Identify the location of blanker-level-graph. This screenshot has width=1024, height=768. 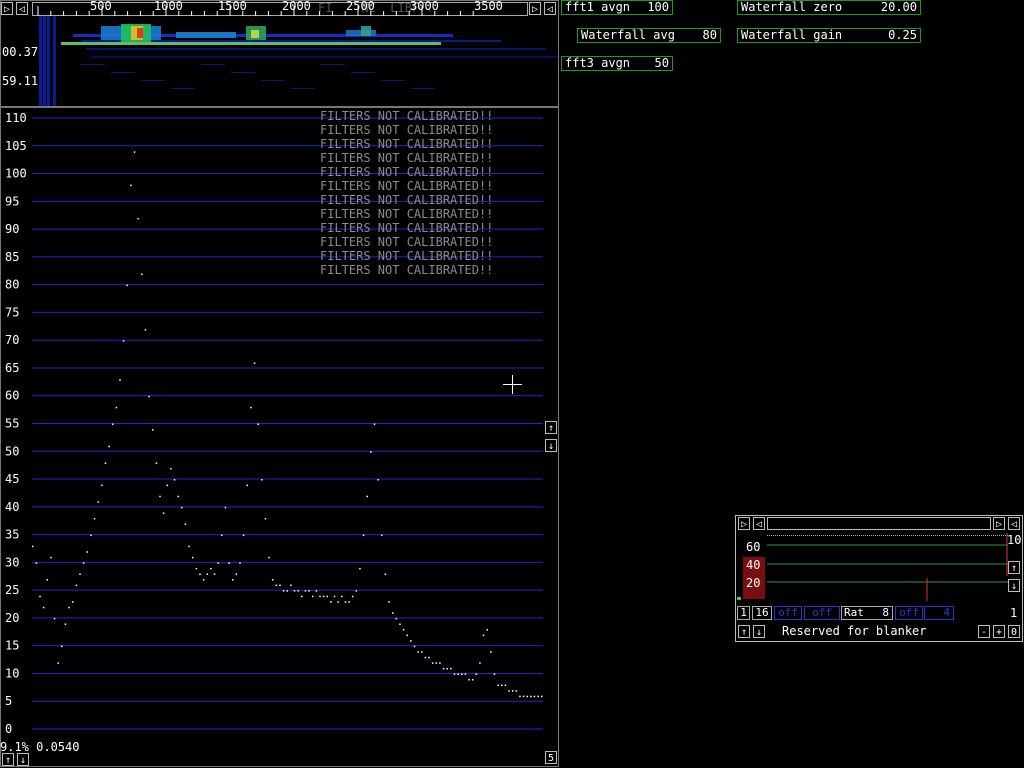
(879, 567).